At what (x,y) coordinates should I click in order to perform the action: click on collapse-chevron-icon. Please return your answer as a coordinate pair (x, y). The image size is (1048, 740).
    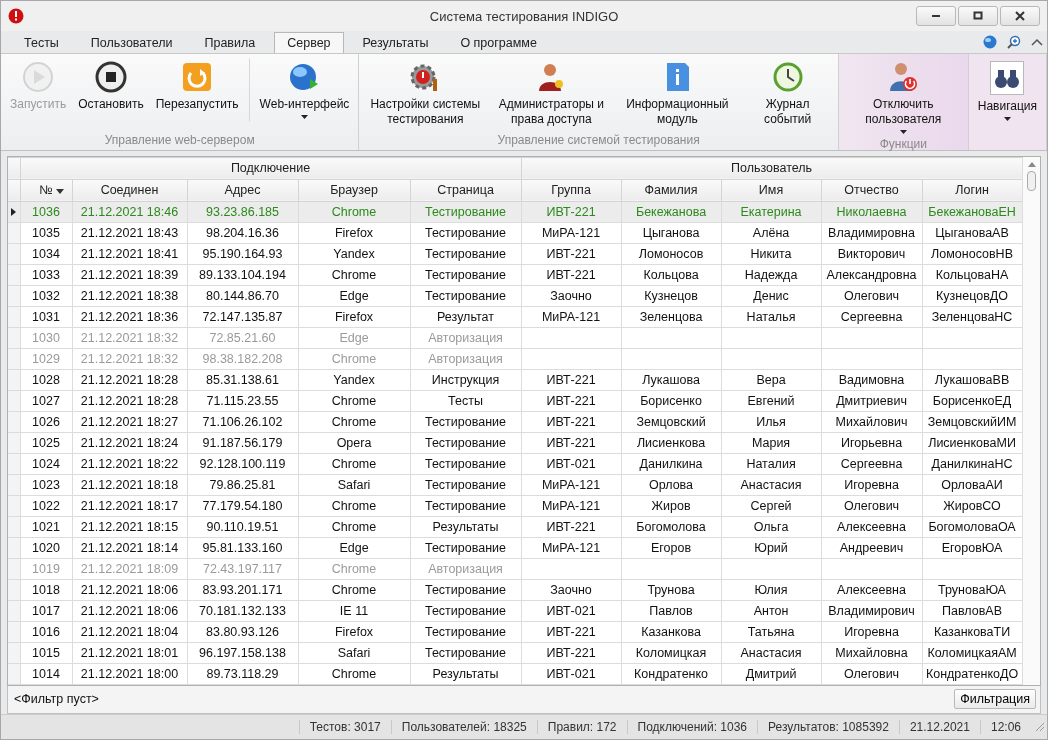
    Looking at the image, I should click on (1037, 41).